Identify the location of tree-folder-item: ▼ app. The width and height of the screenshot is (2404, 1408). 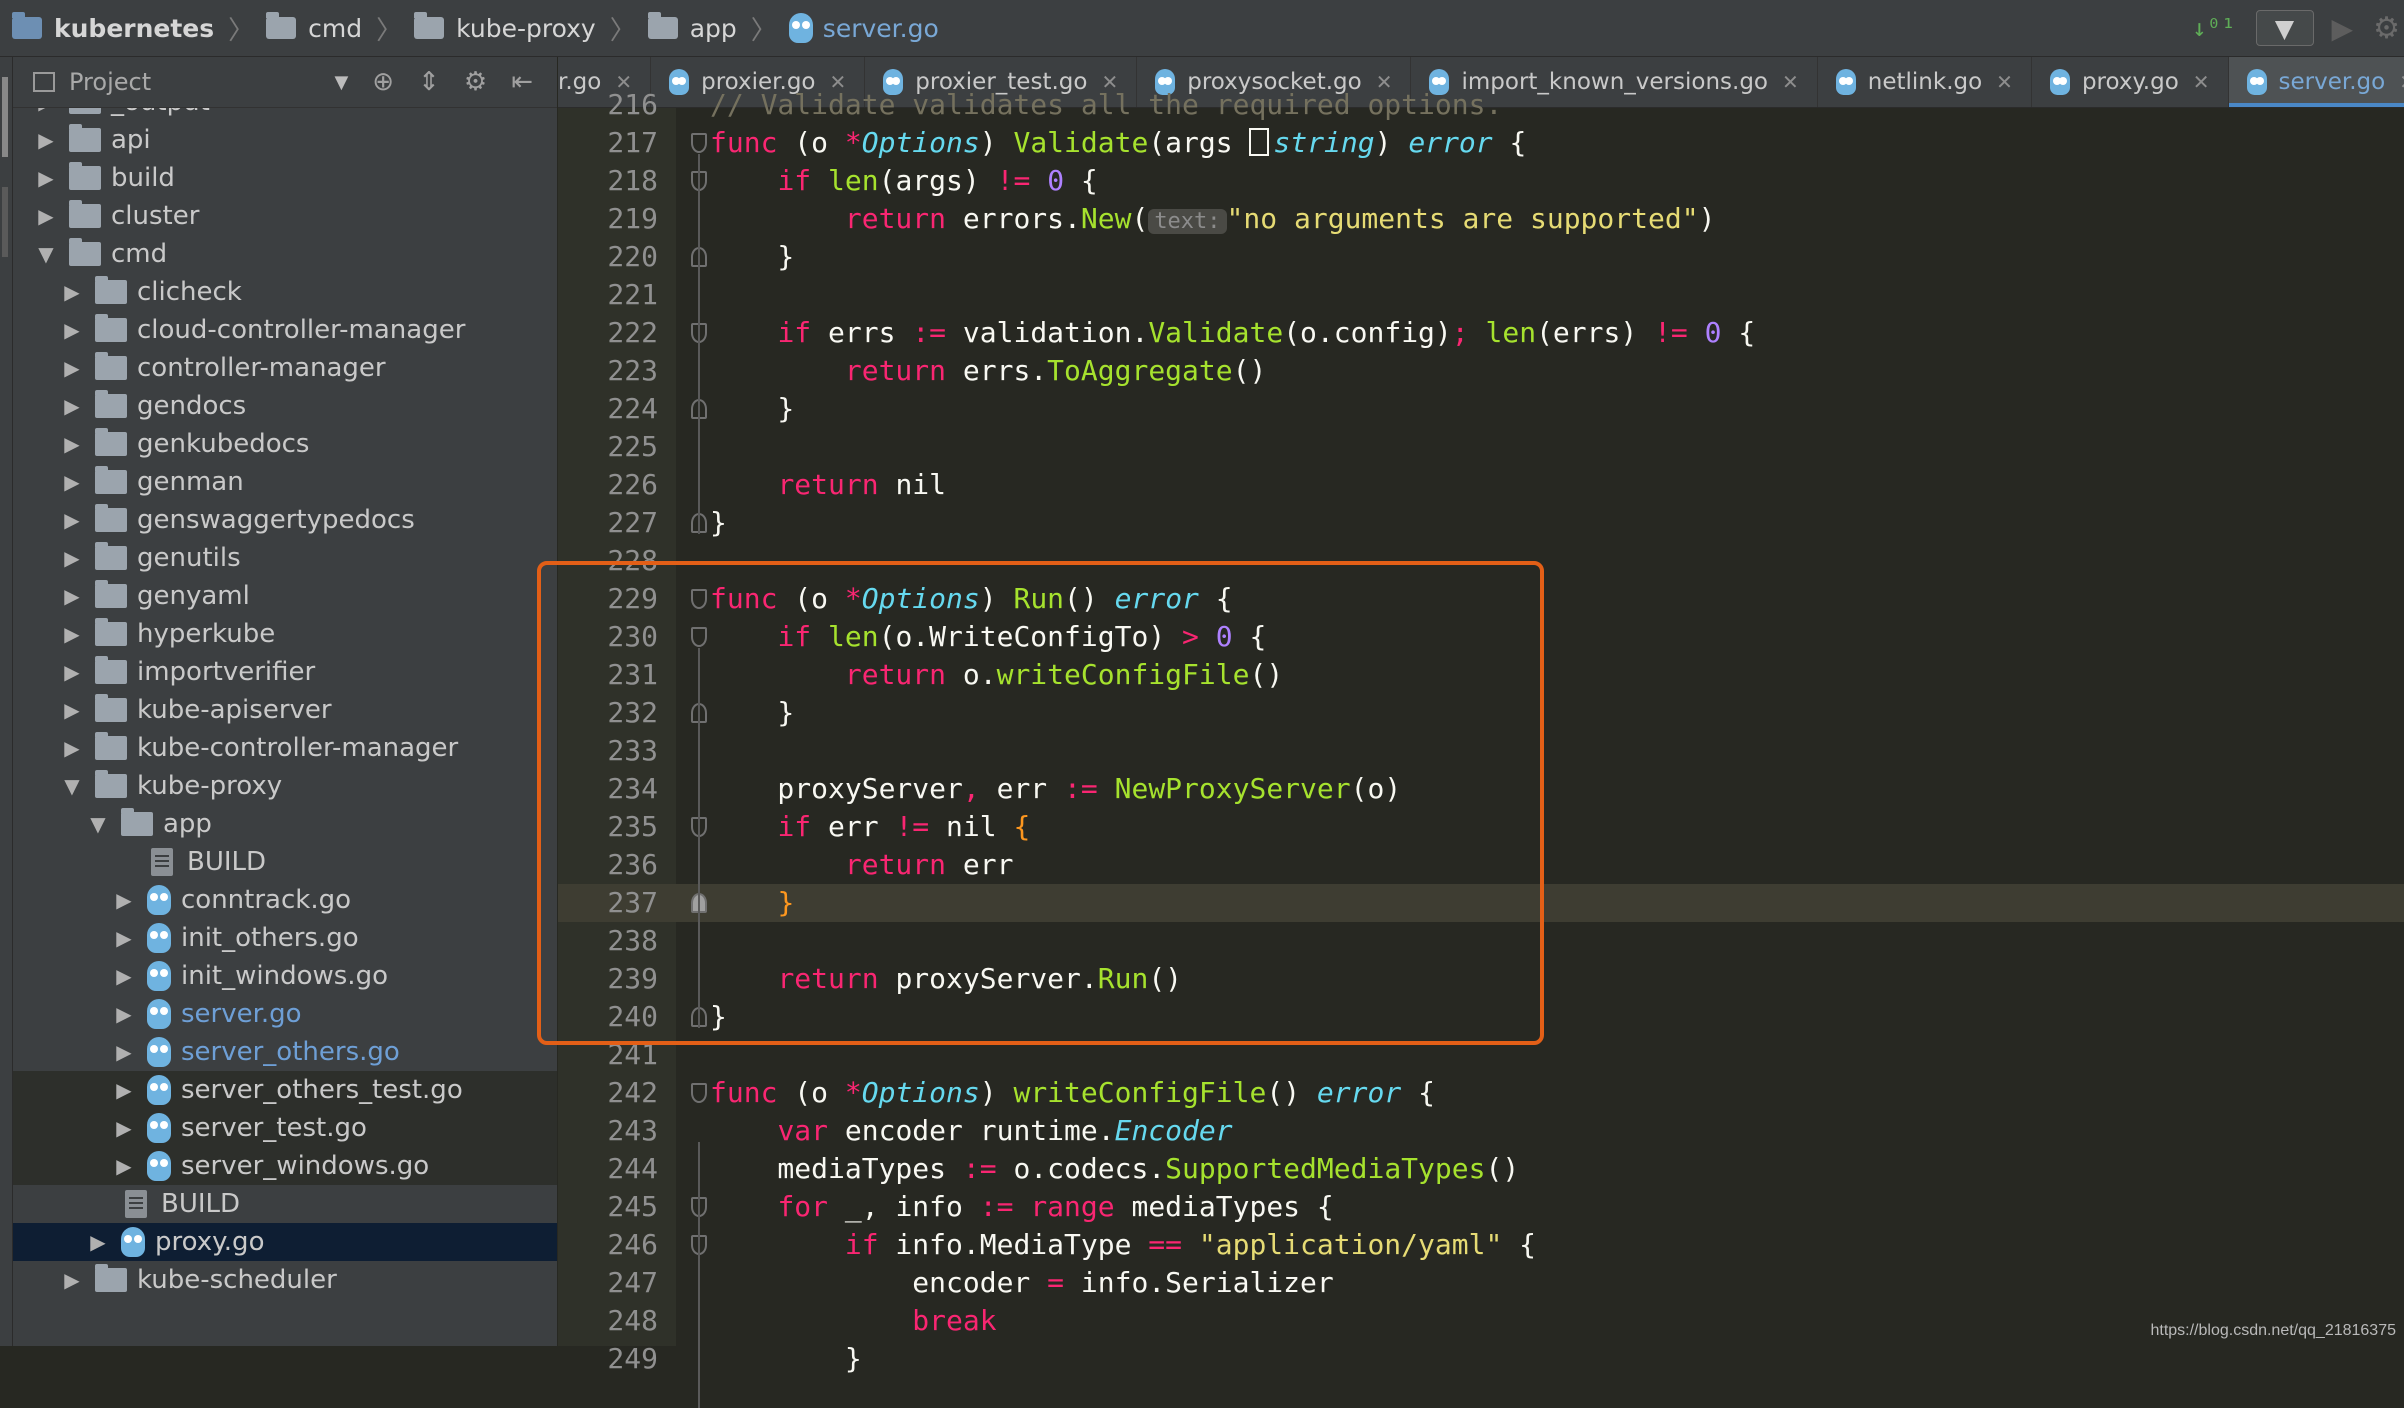
(285, 824).